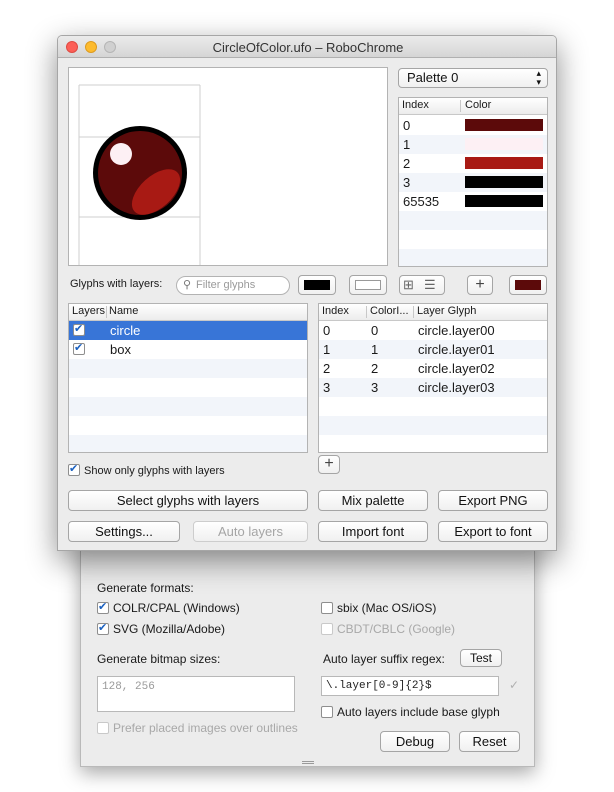  I want to click on palette-index: 0, so click(407, 125).